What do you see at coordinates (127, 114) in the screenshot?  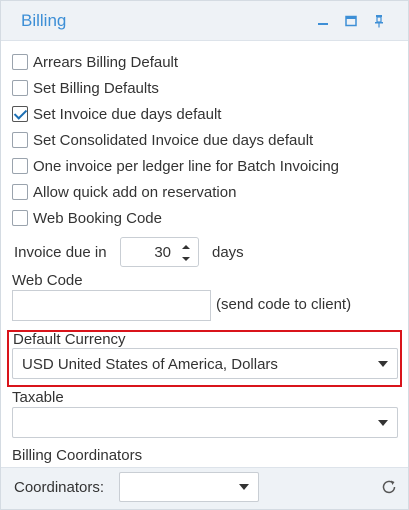 I see `checkbox-label: Set Invoice due days default` at bounding box center [127, 114].